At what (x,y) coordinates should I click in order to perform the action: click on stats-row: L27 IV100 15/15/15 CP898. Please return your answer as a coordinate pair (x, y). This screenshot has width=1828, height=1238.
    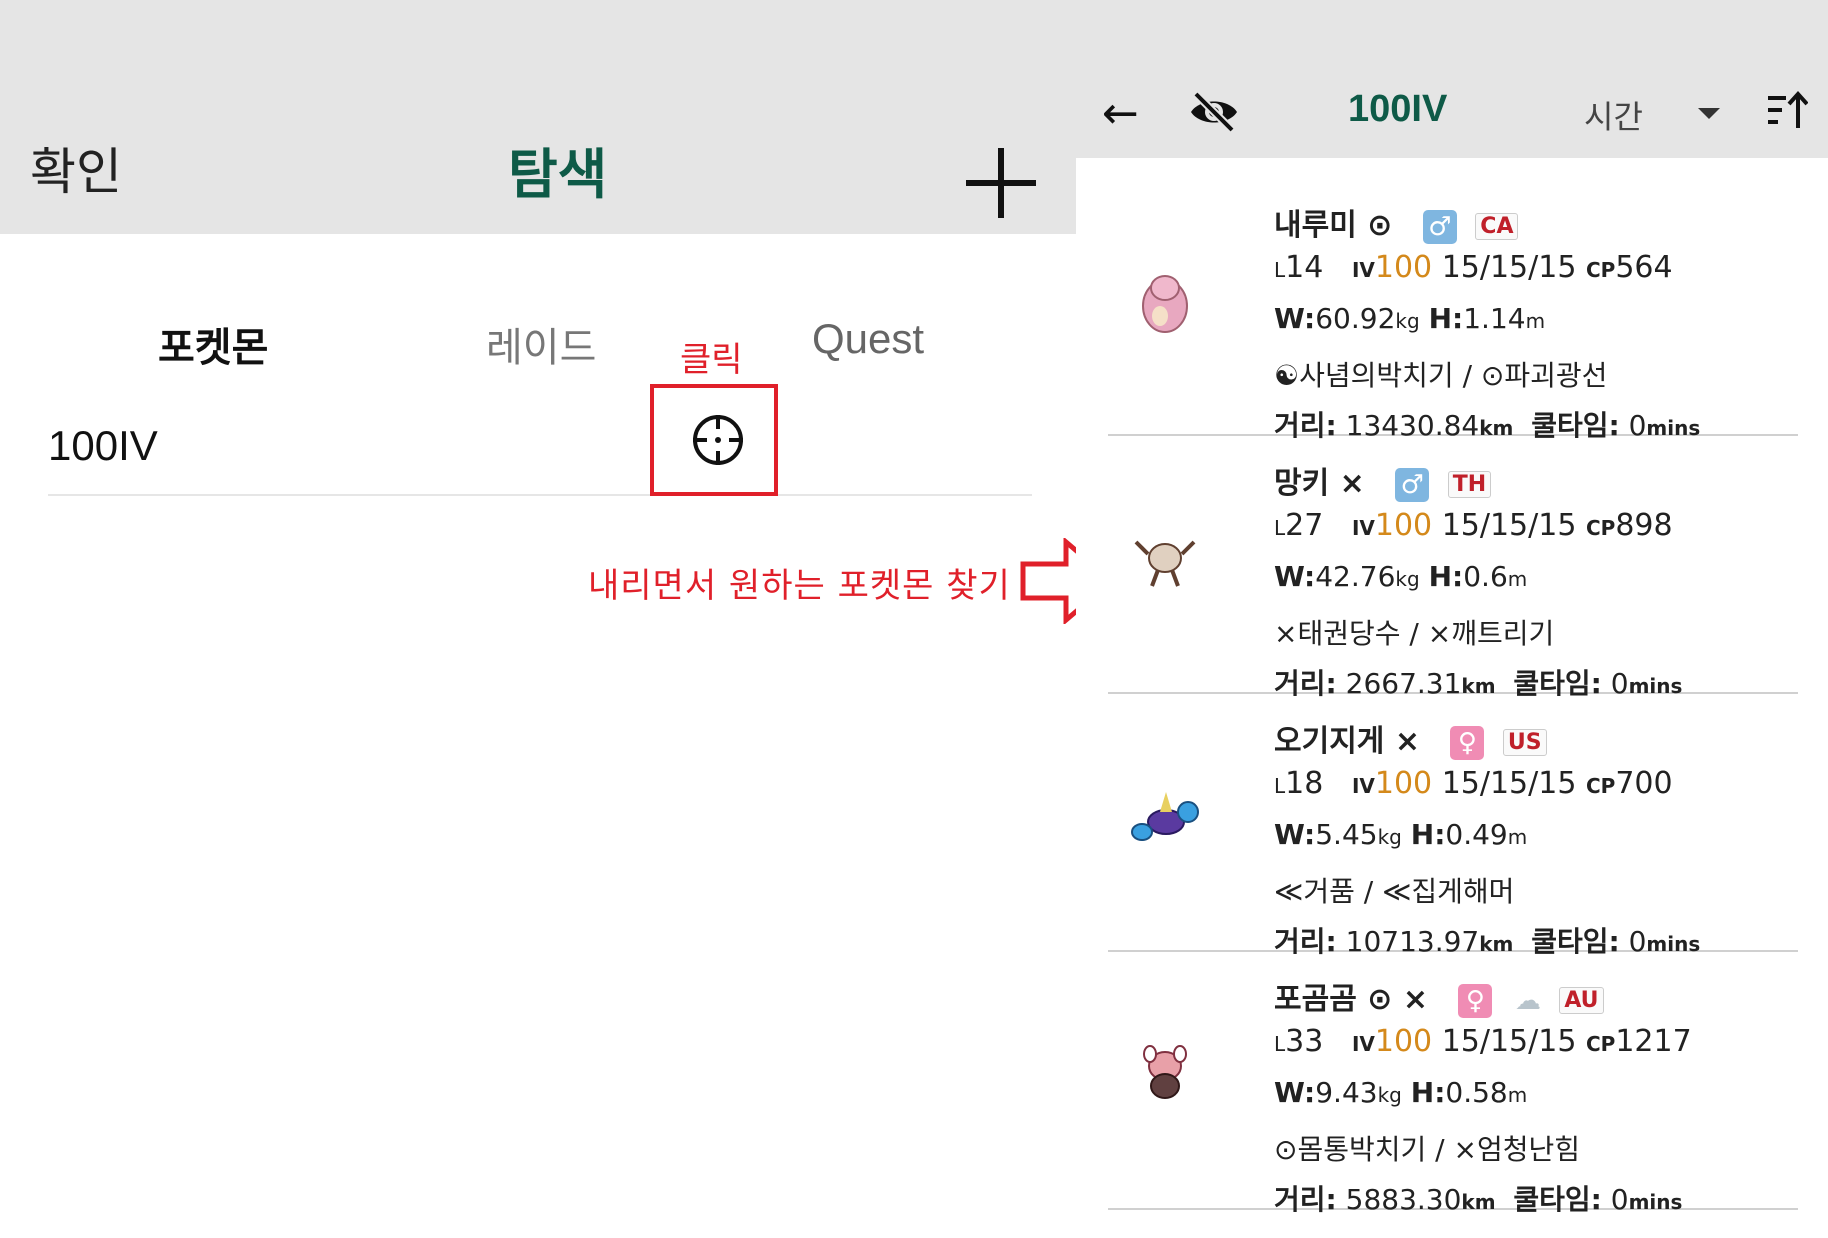
    Looking at the image, I should click on (1473, 525).